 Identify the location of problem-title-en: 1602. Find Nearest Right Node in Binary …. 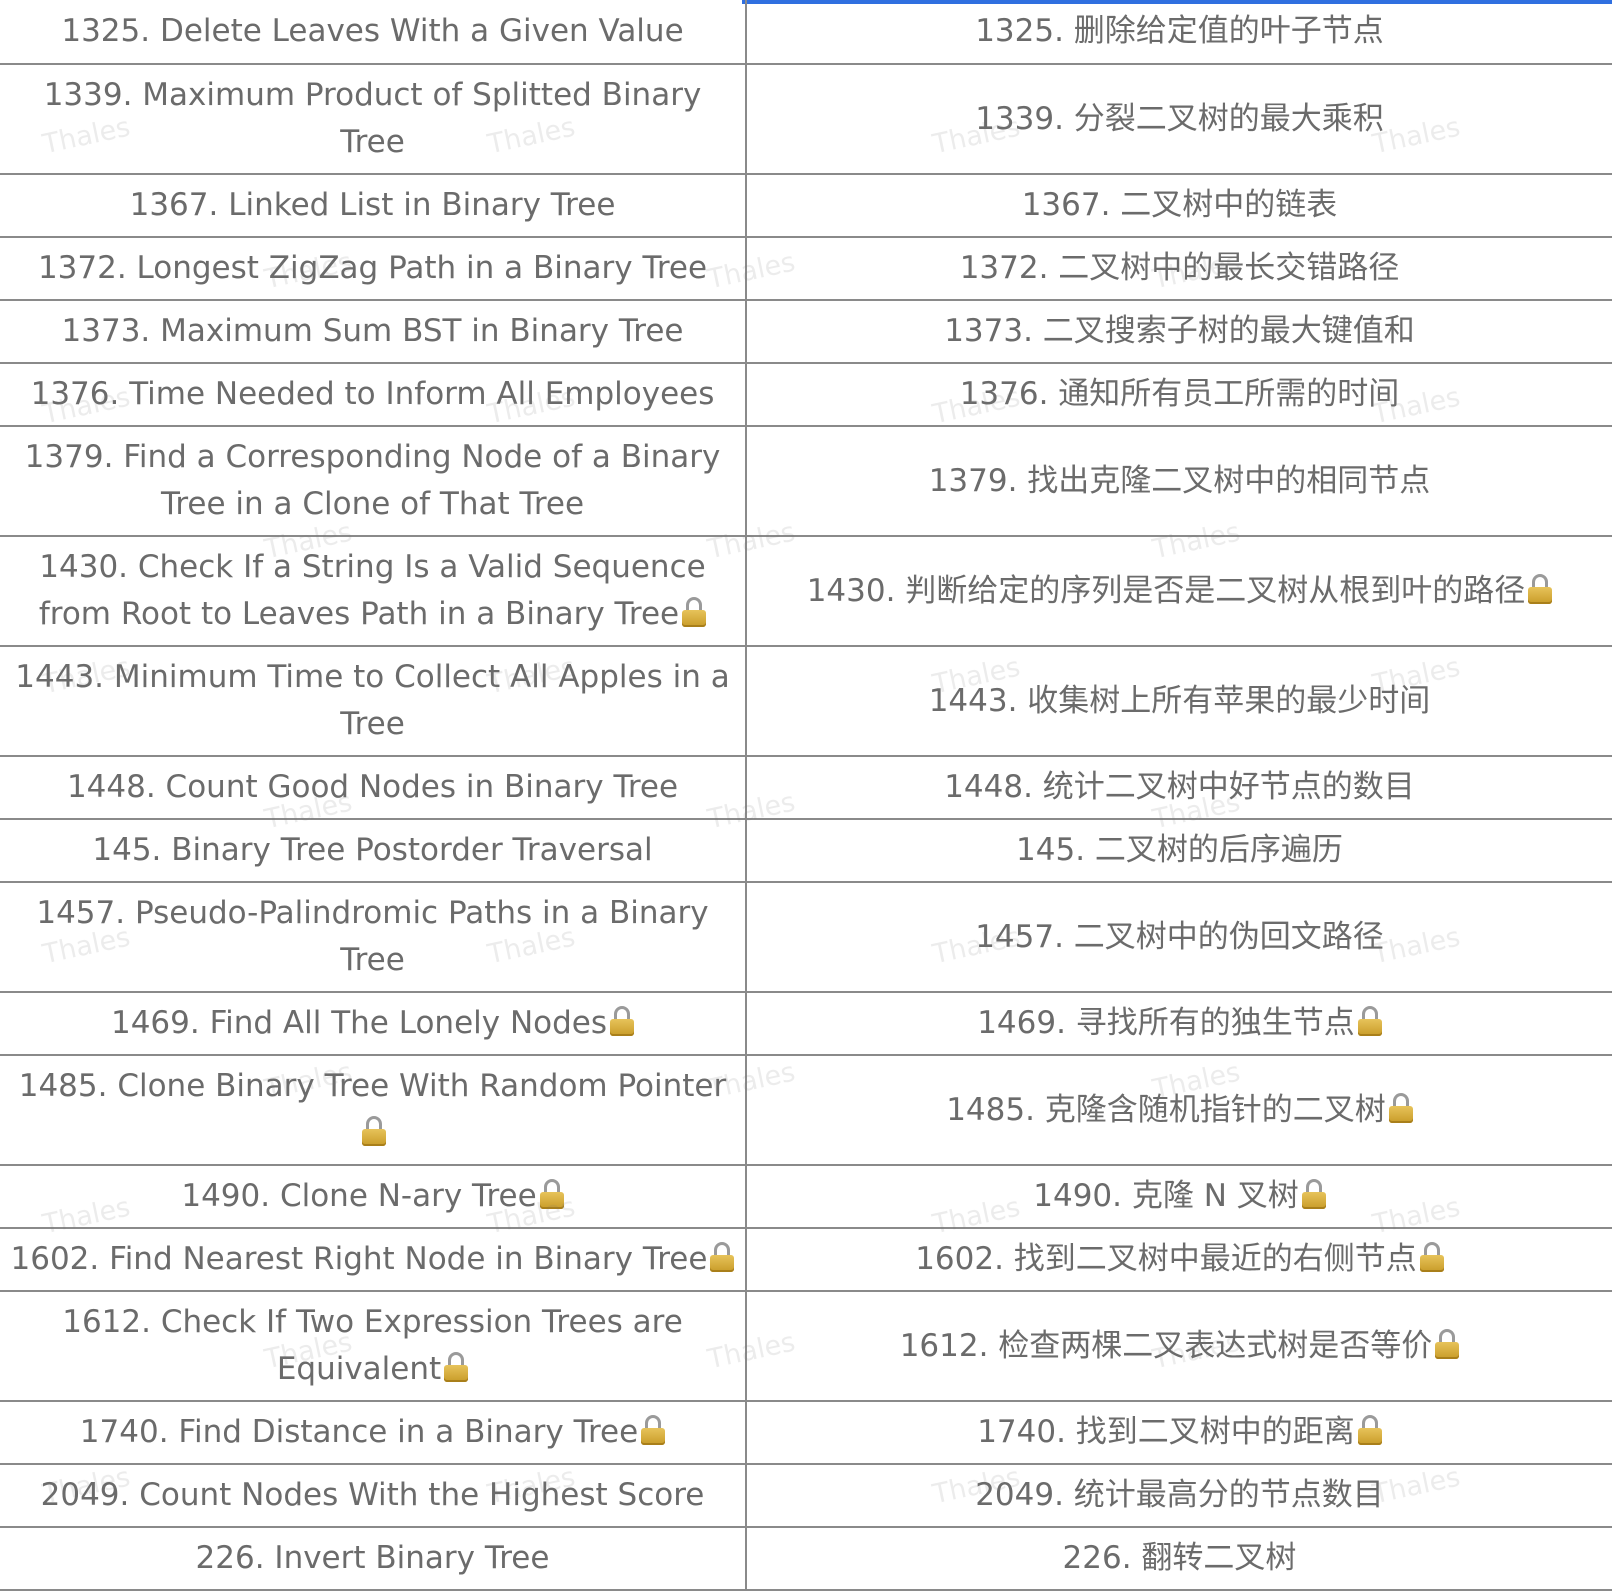
(373, 1259).